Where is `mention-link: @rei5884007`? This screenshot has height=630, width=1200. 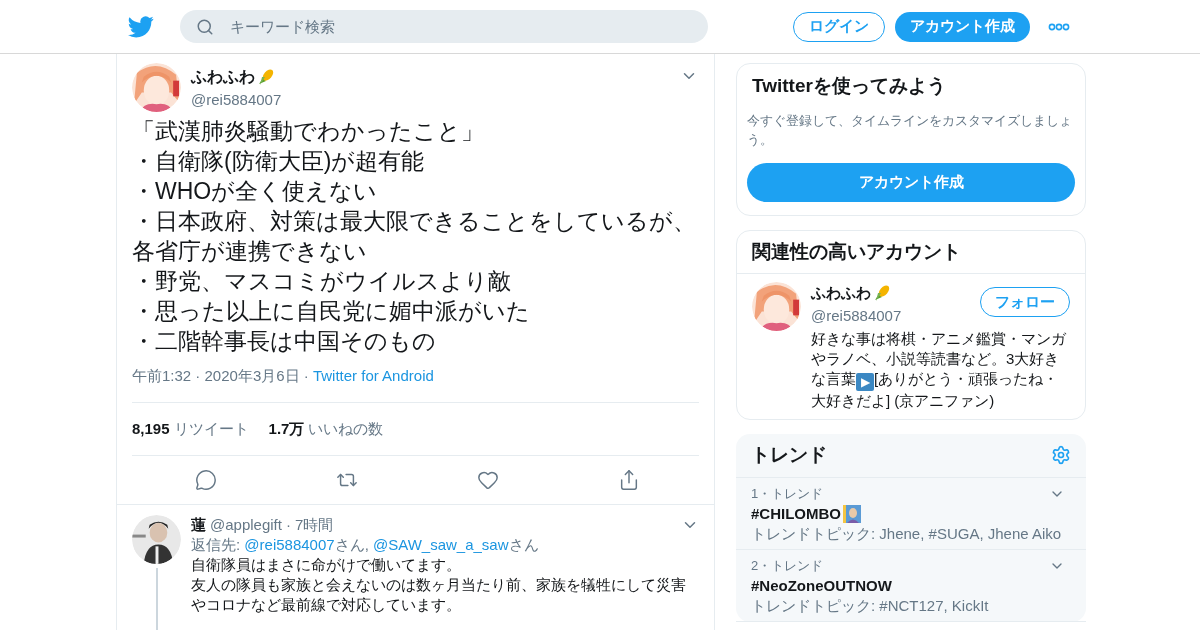 mention-link: @rei5884007 is located at coordinates (289, 544).